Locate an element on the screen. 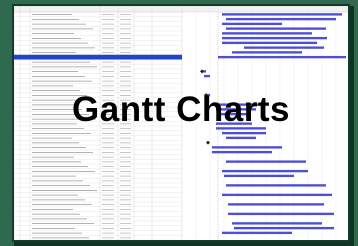 This screenshot has width=358, height=246. slide-title: Gantt Charts is located at coordinates (181, 109).